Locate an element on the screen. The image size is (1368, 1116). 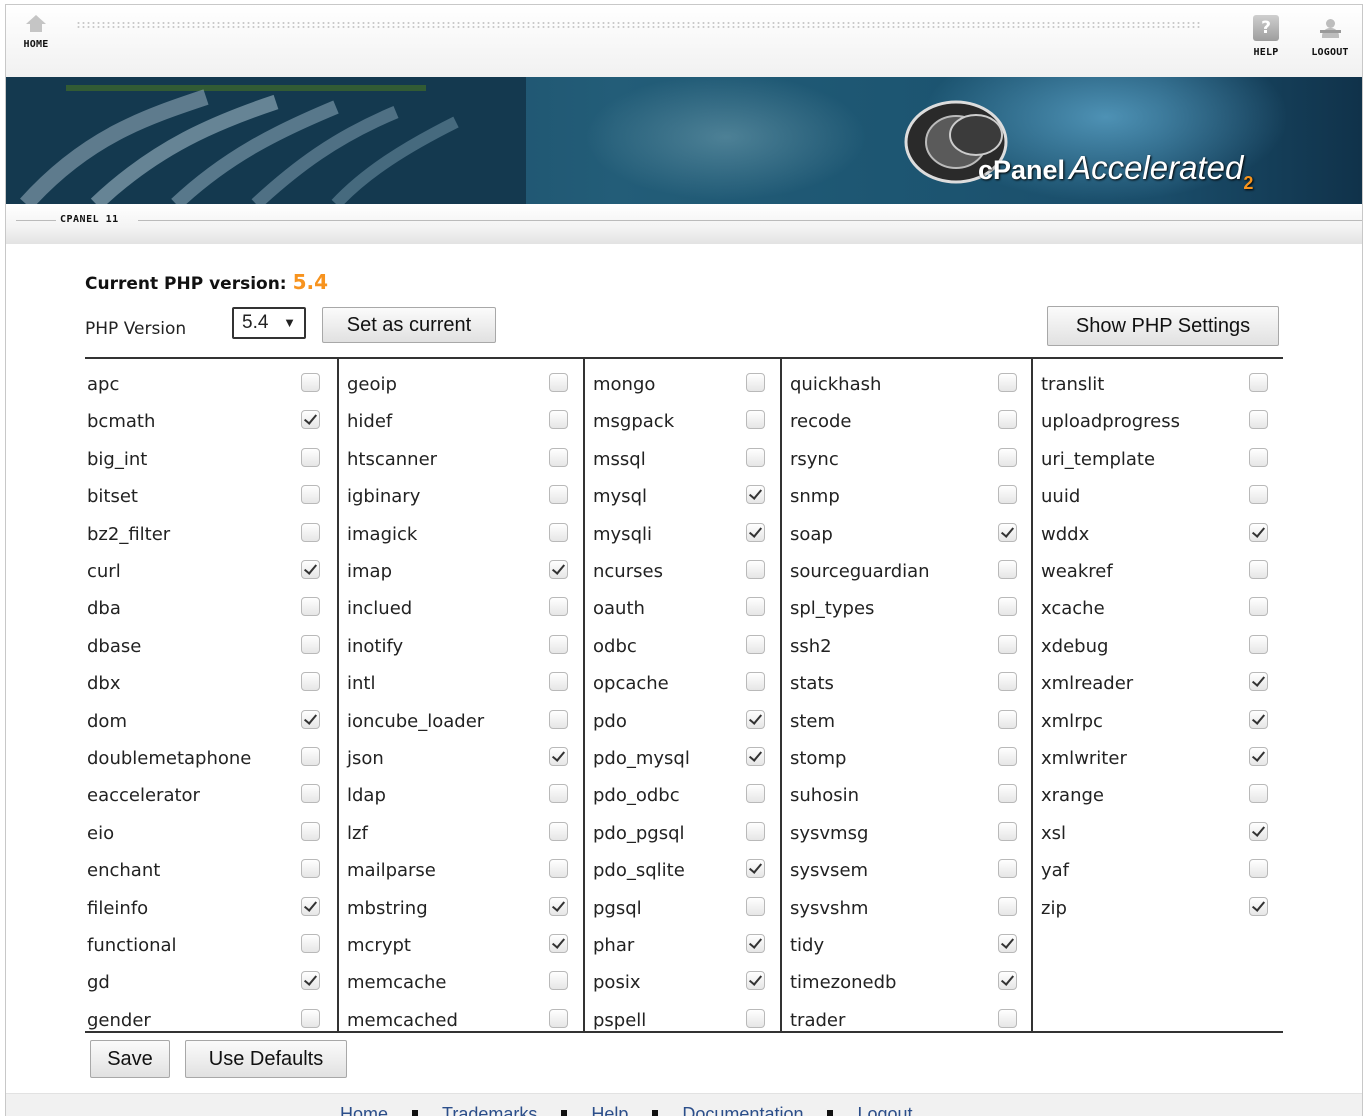
set-as-current-button: Set as current is located at coordinates (409, 325).